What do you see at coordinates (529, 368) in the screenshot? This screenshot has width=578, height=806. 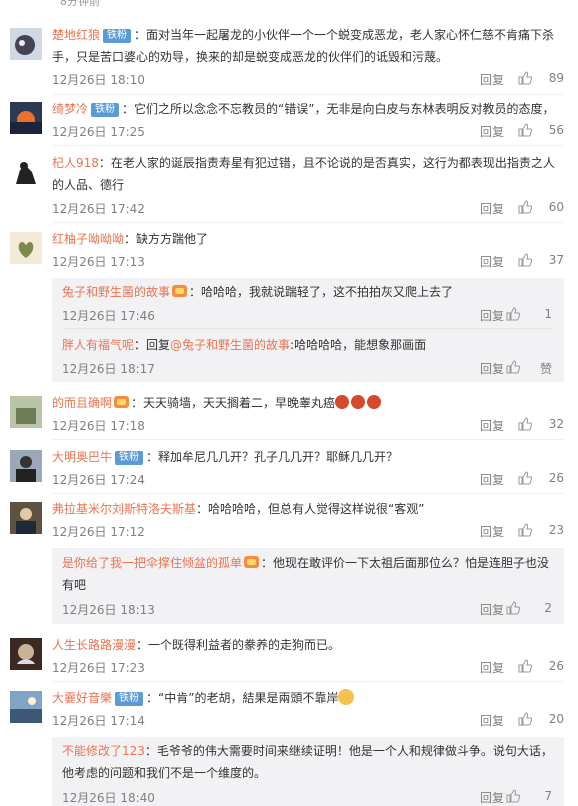 I see `like-button: 赞` at bounding box center [529, 368].